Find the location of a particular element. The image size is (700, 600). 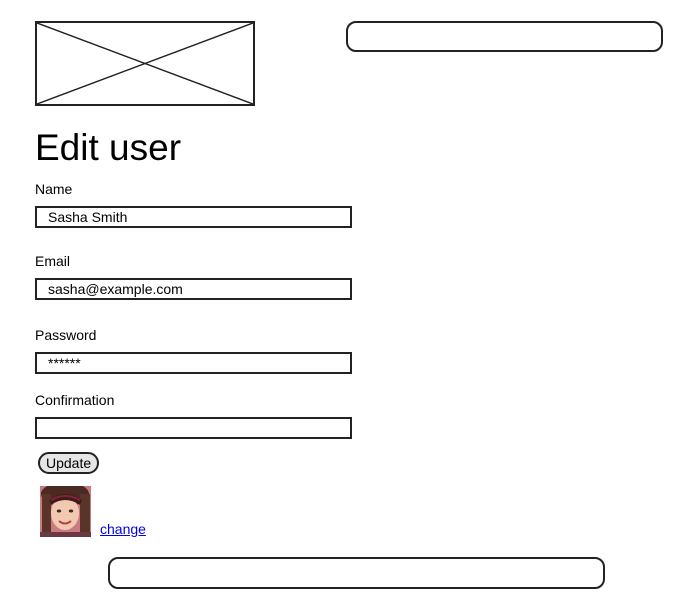

email-label: Email is located at coordinates (53, 261).